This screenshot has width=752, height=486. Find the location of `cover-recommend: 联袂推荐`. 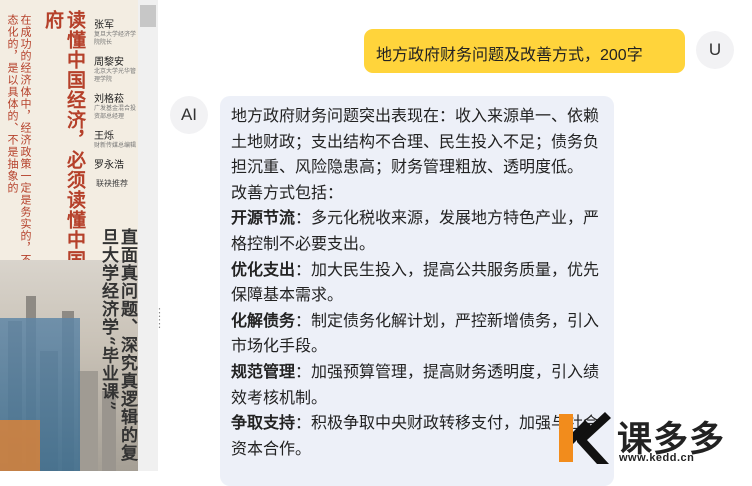

cover-recommend: 联袂推荐 is located at coordinates (112, 183).